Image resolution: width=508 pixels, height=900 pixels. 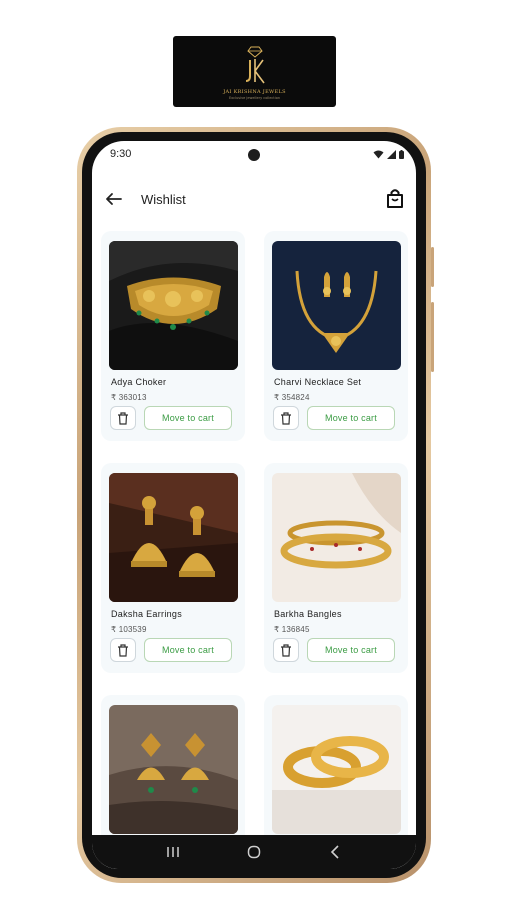 What do you see at coordinates (254, 91) in the screenshot?
I see `brand-name: JAI KRISHNA JEWELS` at bounding box center [254, 91].